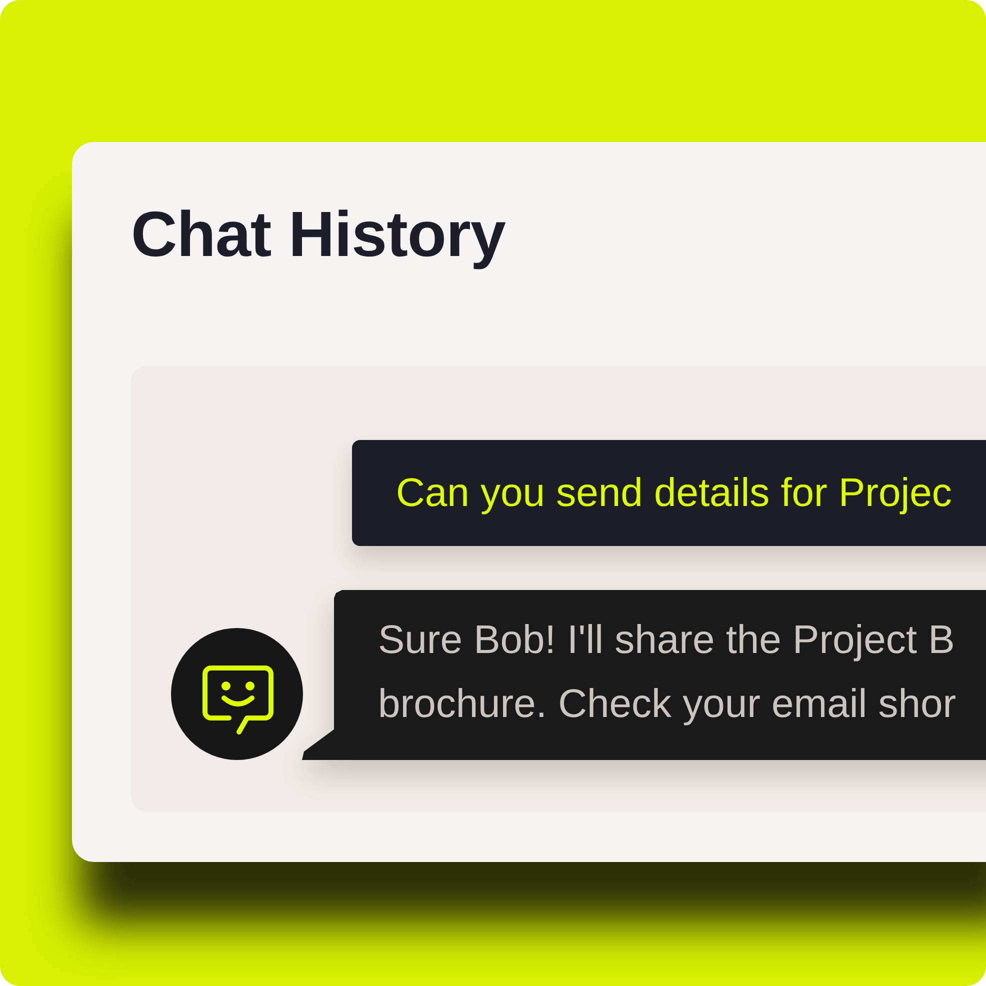 The image size is (986, 986). I want to click on bot-message-text: Sure Bob! I'll share the Project B brochure. Check your email shor, so click(667, 672).